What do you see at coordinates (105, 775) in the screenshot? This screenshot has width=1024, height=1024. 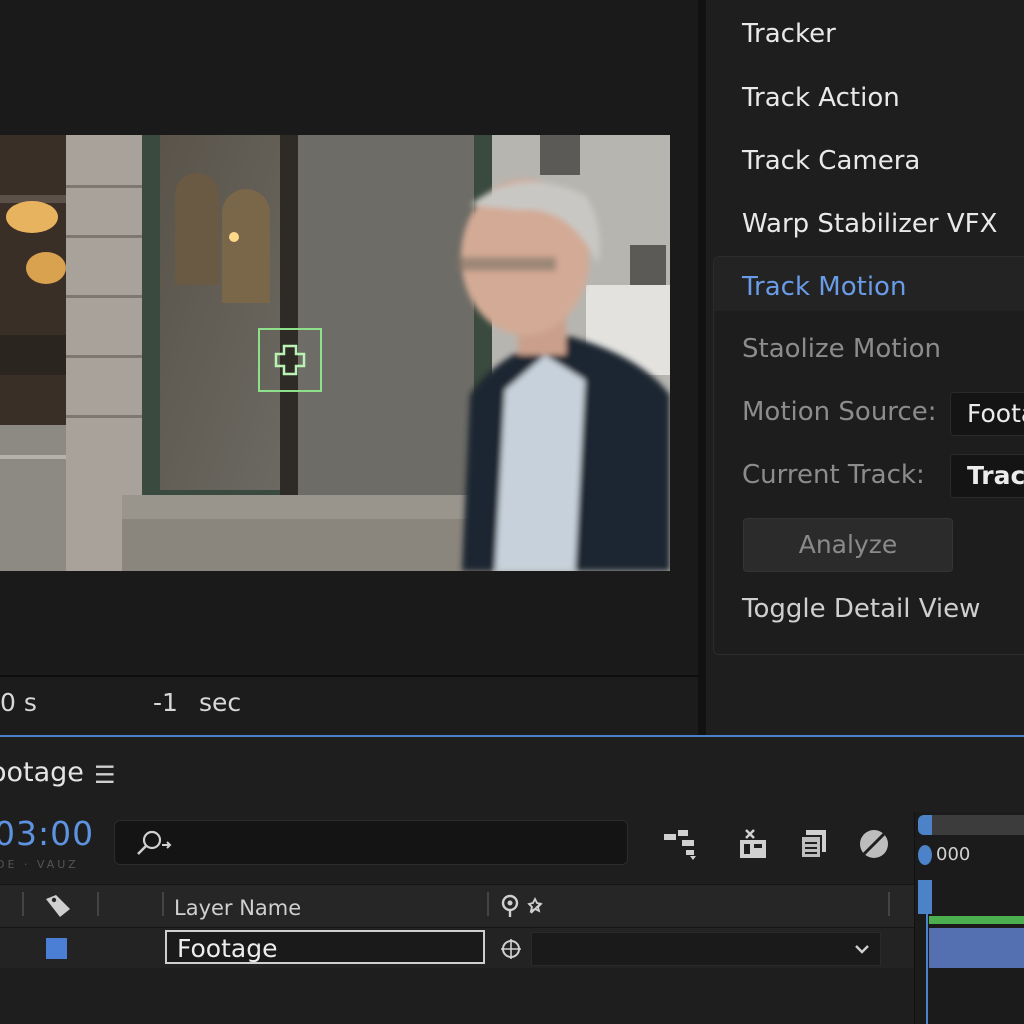 I see `hamburger-icon: ☰` at bounding box center [105, 775].